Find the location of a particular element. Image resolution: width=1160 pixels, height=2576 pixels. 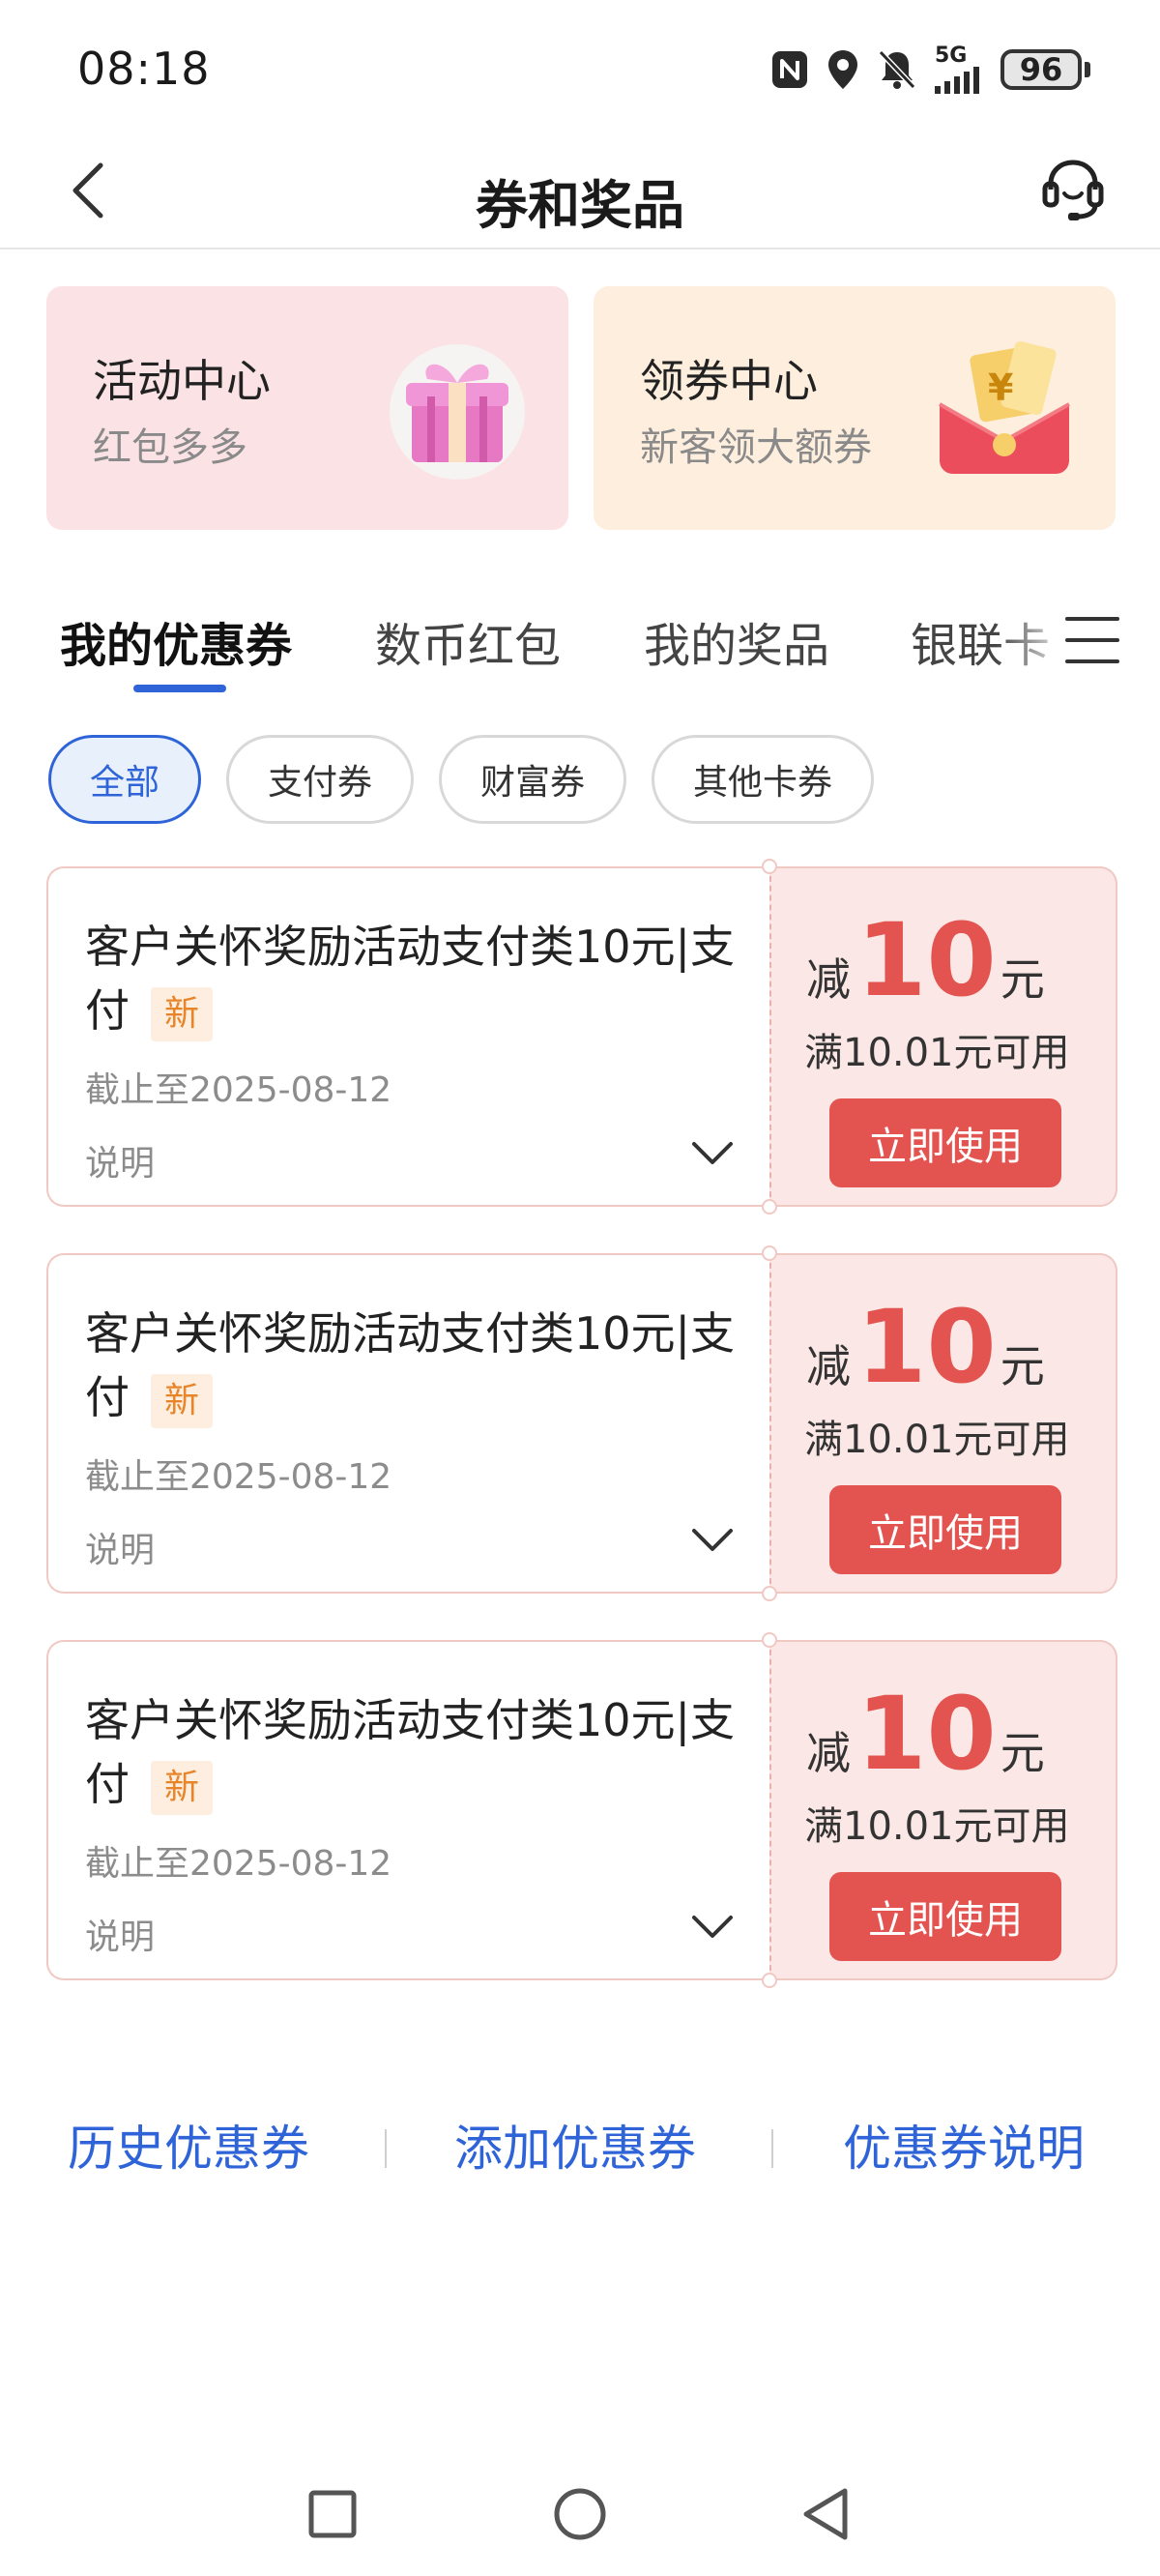

customer-service-button is located at coordinates (1073, 189).